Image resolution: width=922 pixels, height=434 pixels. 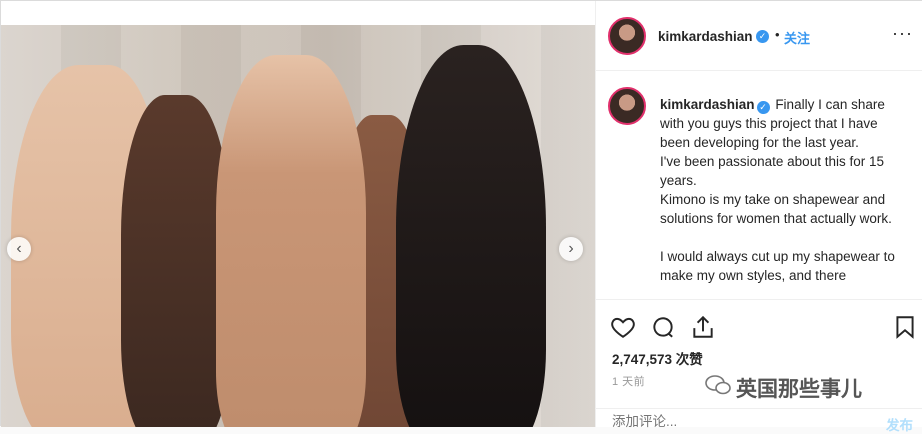 I want to click on bookmark-icon, so click(x=905, y=327).